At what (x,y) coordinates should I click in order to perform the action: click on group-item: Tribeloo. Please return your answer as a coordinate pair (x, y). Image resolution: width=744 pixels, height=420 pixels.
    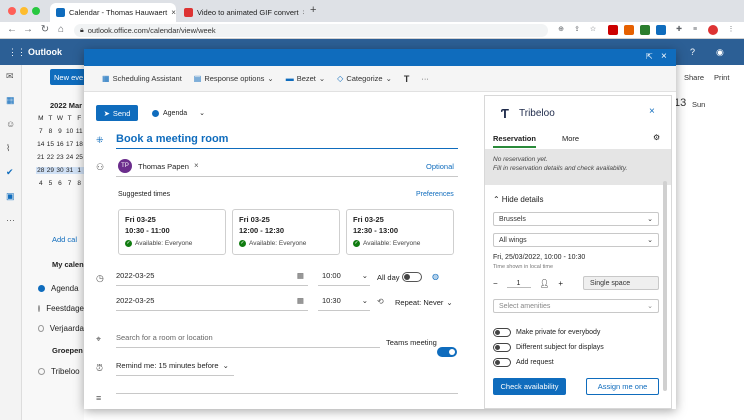
    Looking at the image, I should click on (59, 371).